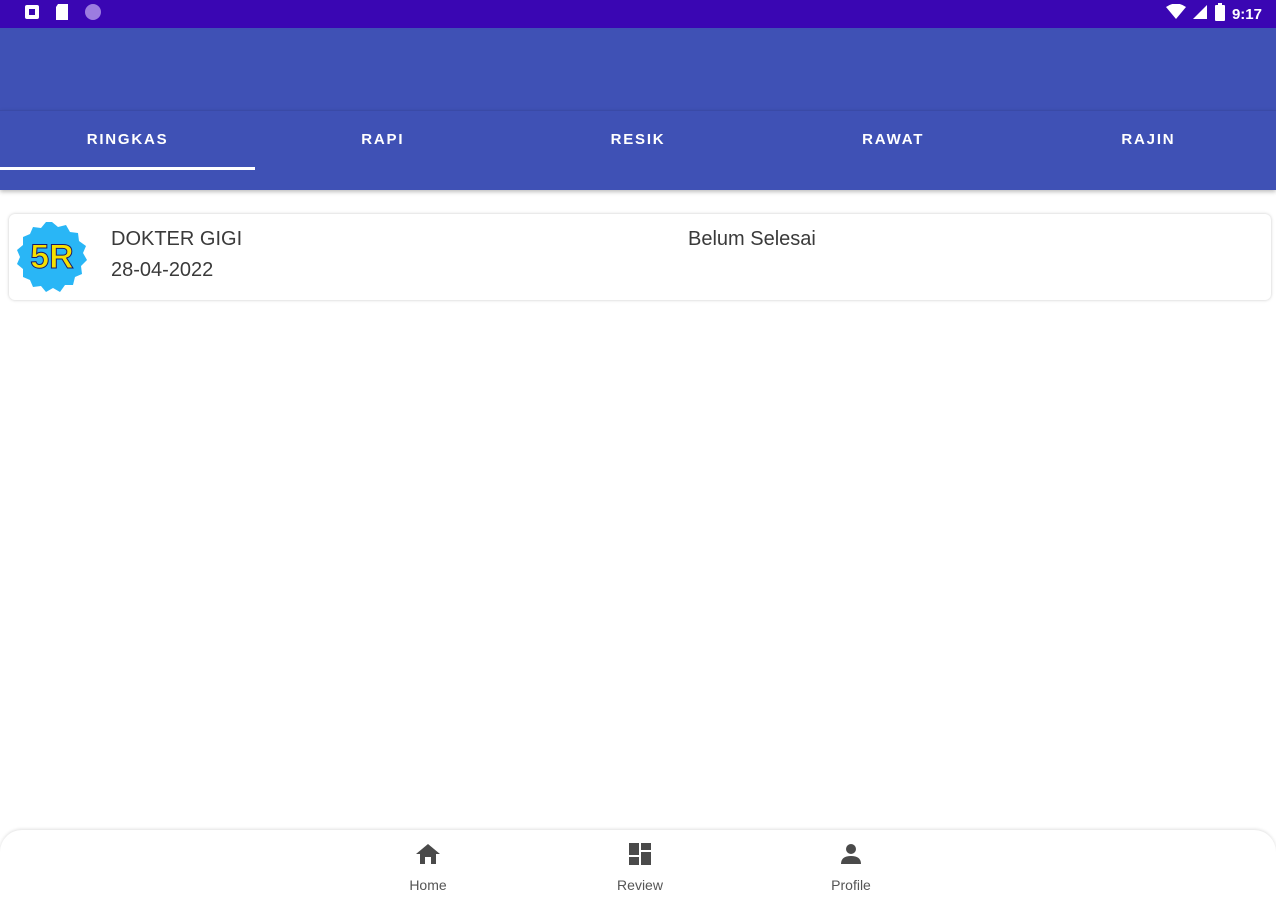 The height and width of the screenshot is (900, 1276). I want to click on status-bar: 9:17, so click(638, 14).